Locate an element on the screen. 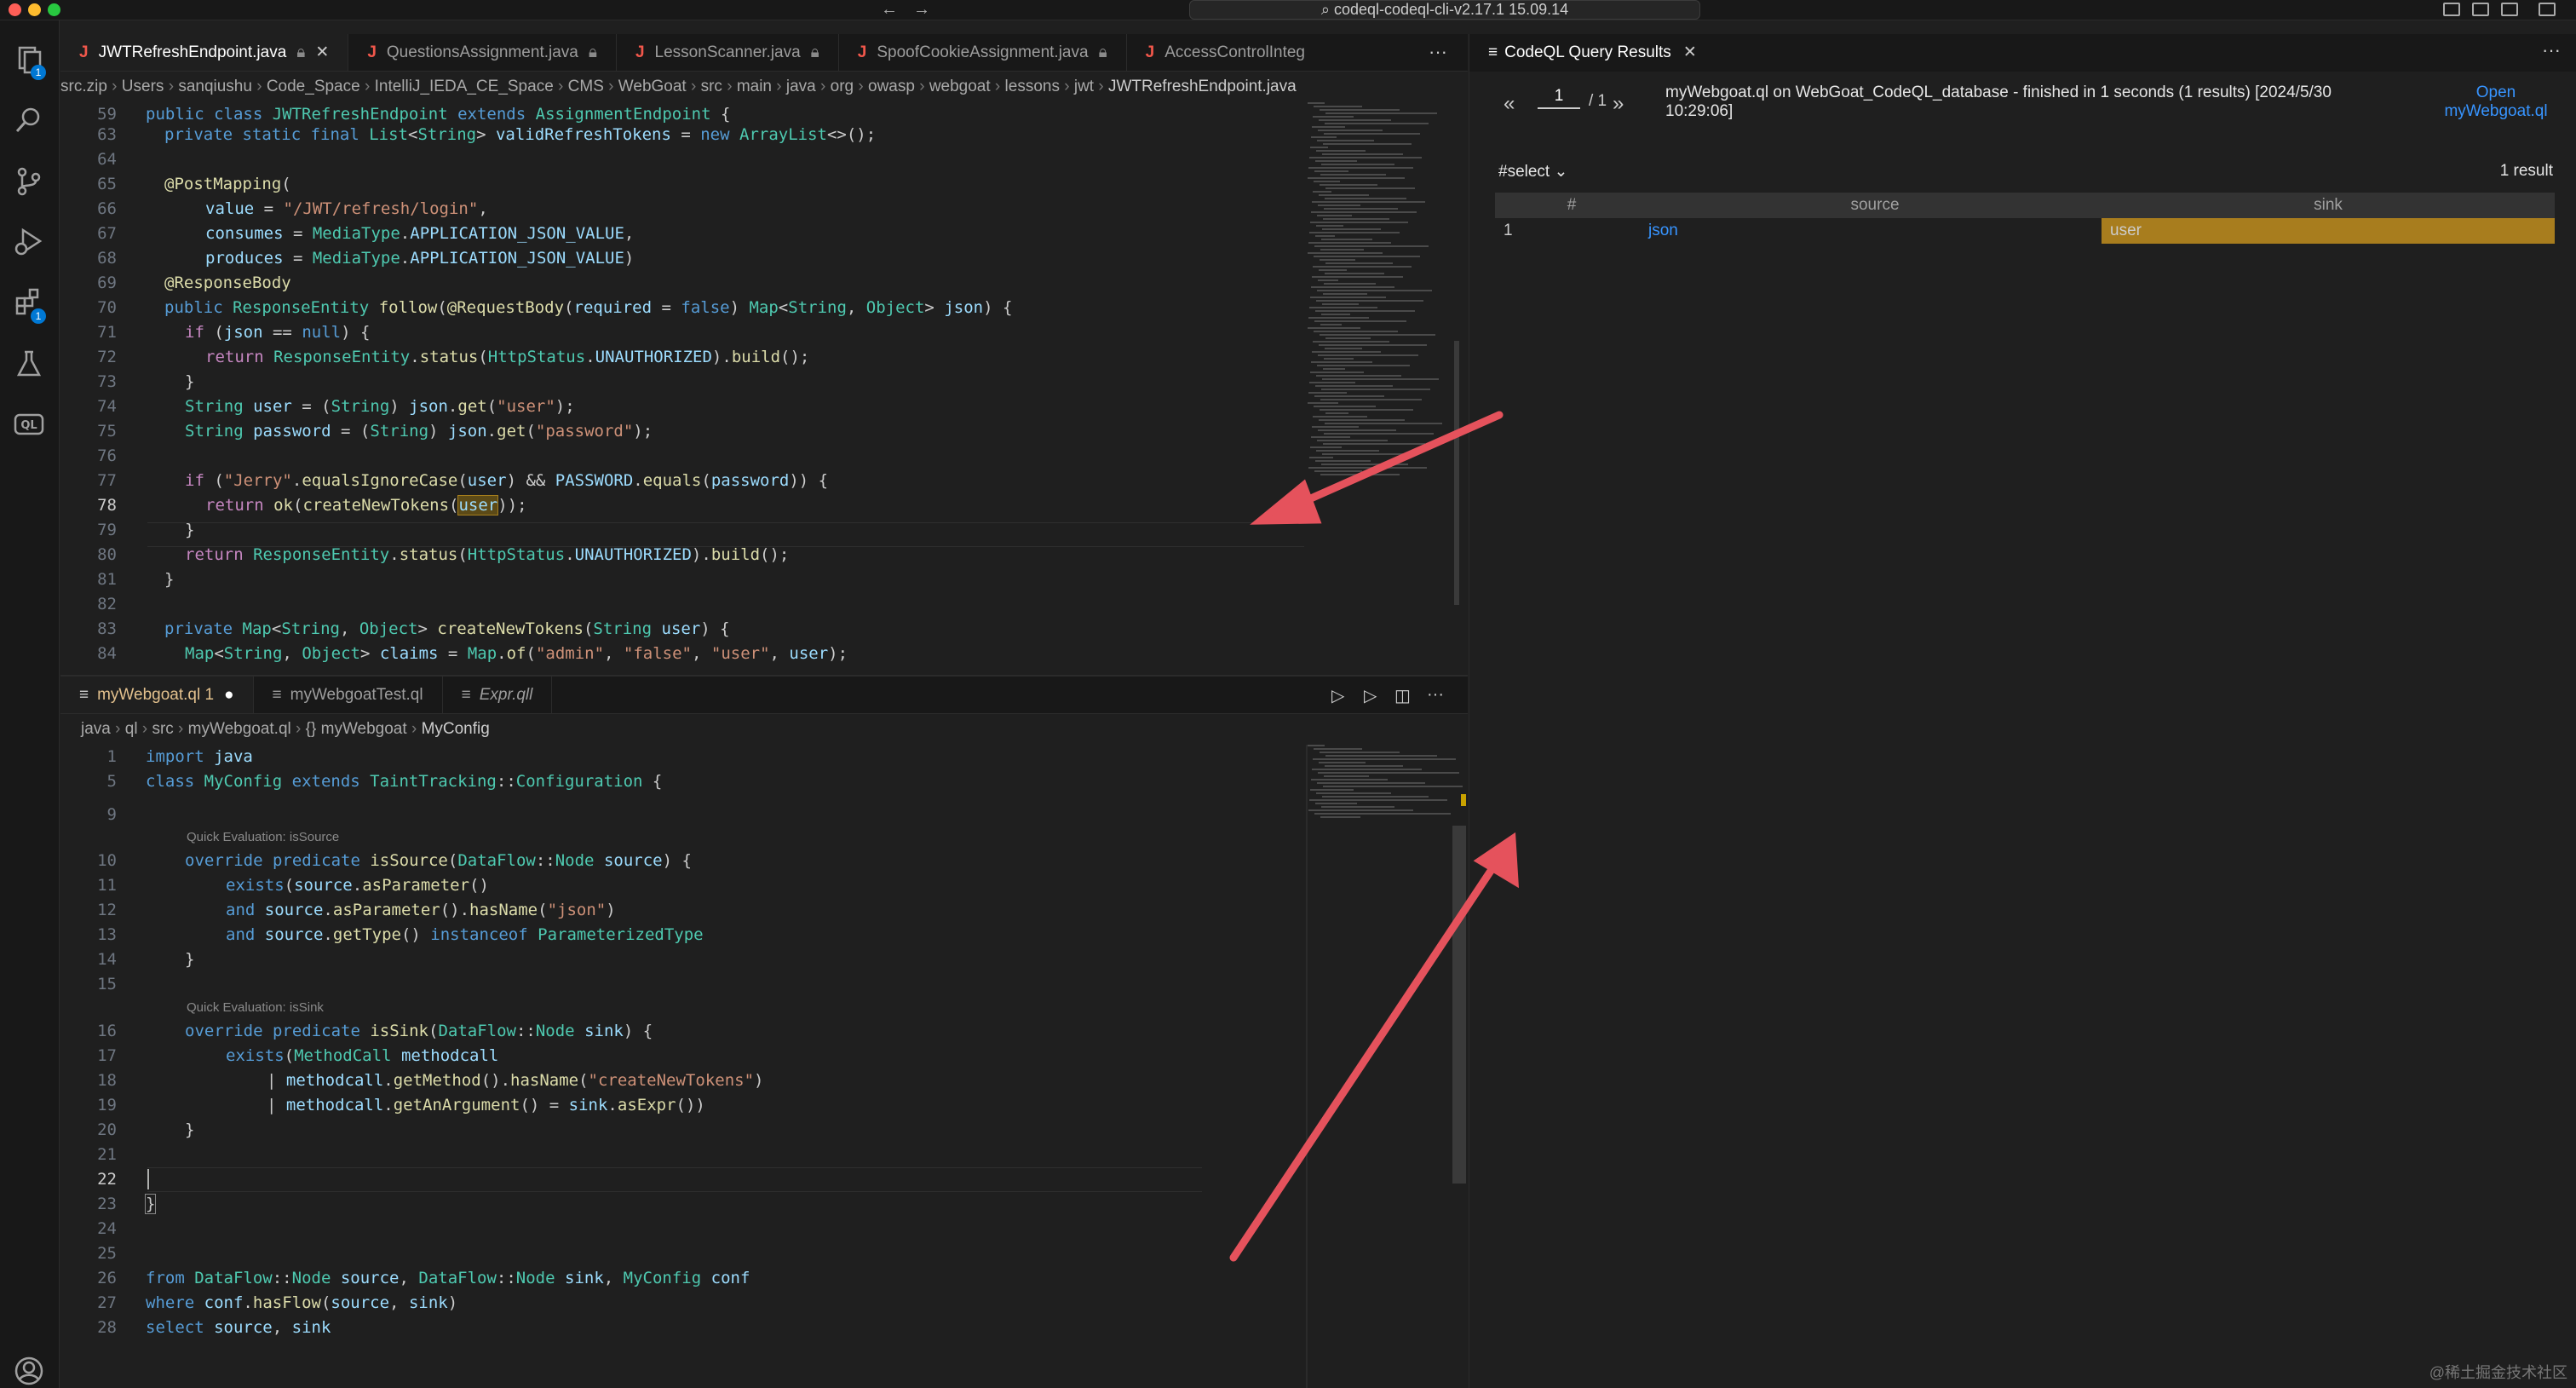 Image resolution: width=2576 pixels, height=1388 pixels. tab-jwtrefreshendpoint: J JWTRefreshEndpoint.java 🔒︎ ✕ is located at coordinates (205, 53).